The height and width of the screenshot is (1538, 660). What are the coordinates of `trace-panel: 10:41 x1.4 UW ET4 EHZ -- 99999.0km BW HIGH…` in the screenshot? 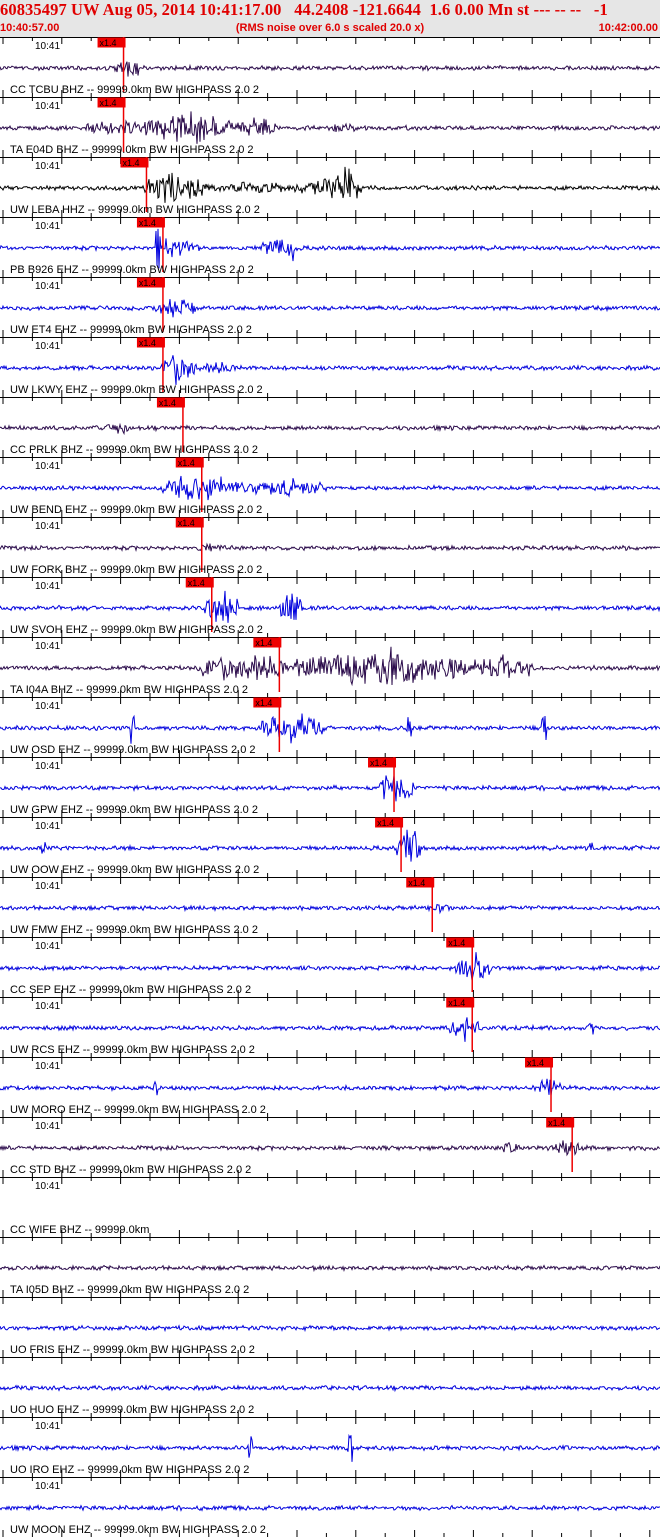 It's located at (330, 307).